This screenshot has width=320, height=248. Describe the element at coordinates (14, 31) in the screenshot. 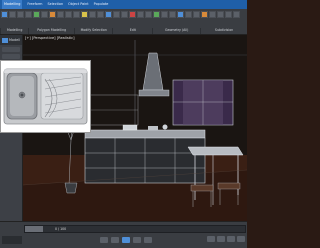

I see `group-modelling: Modelling` at that location.